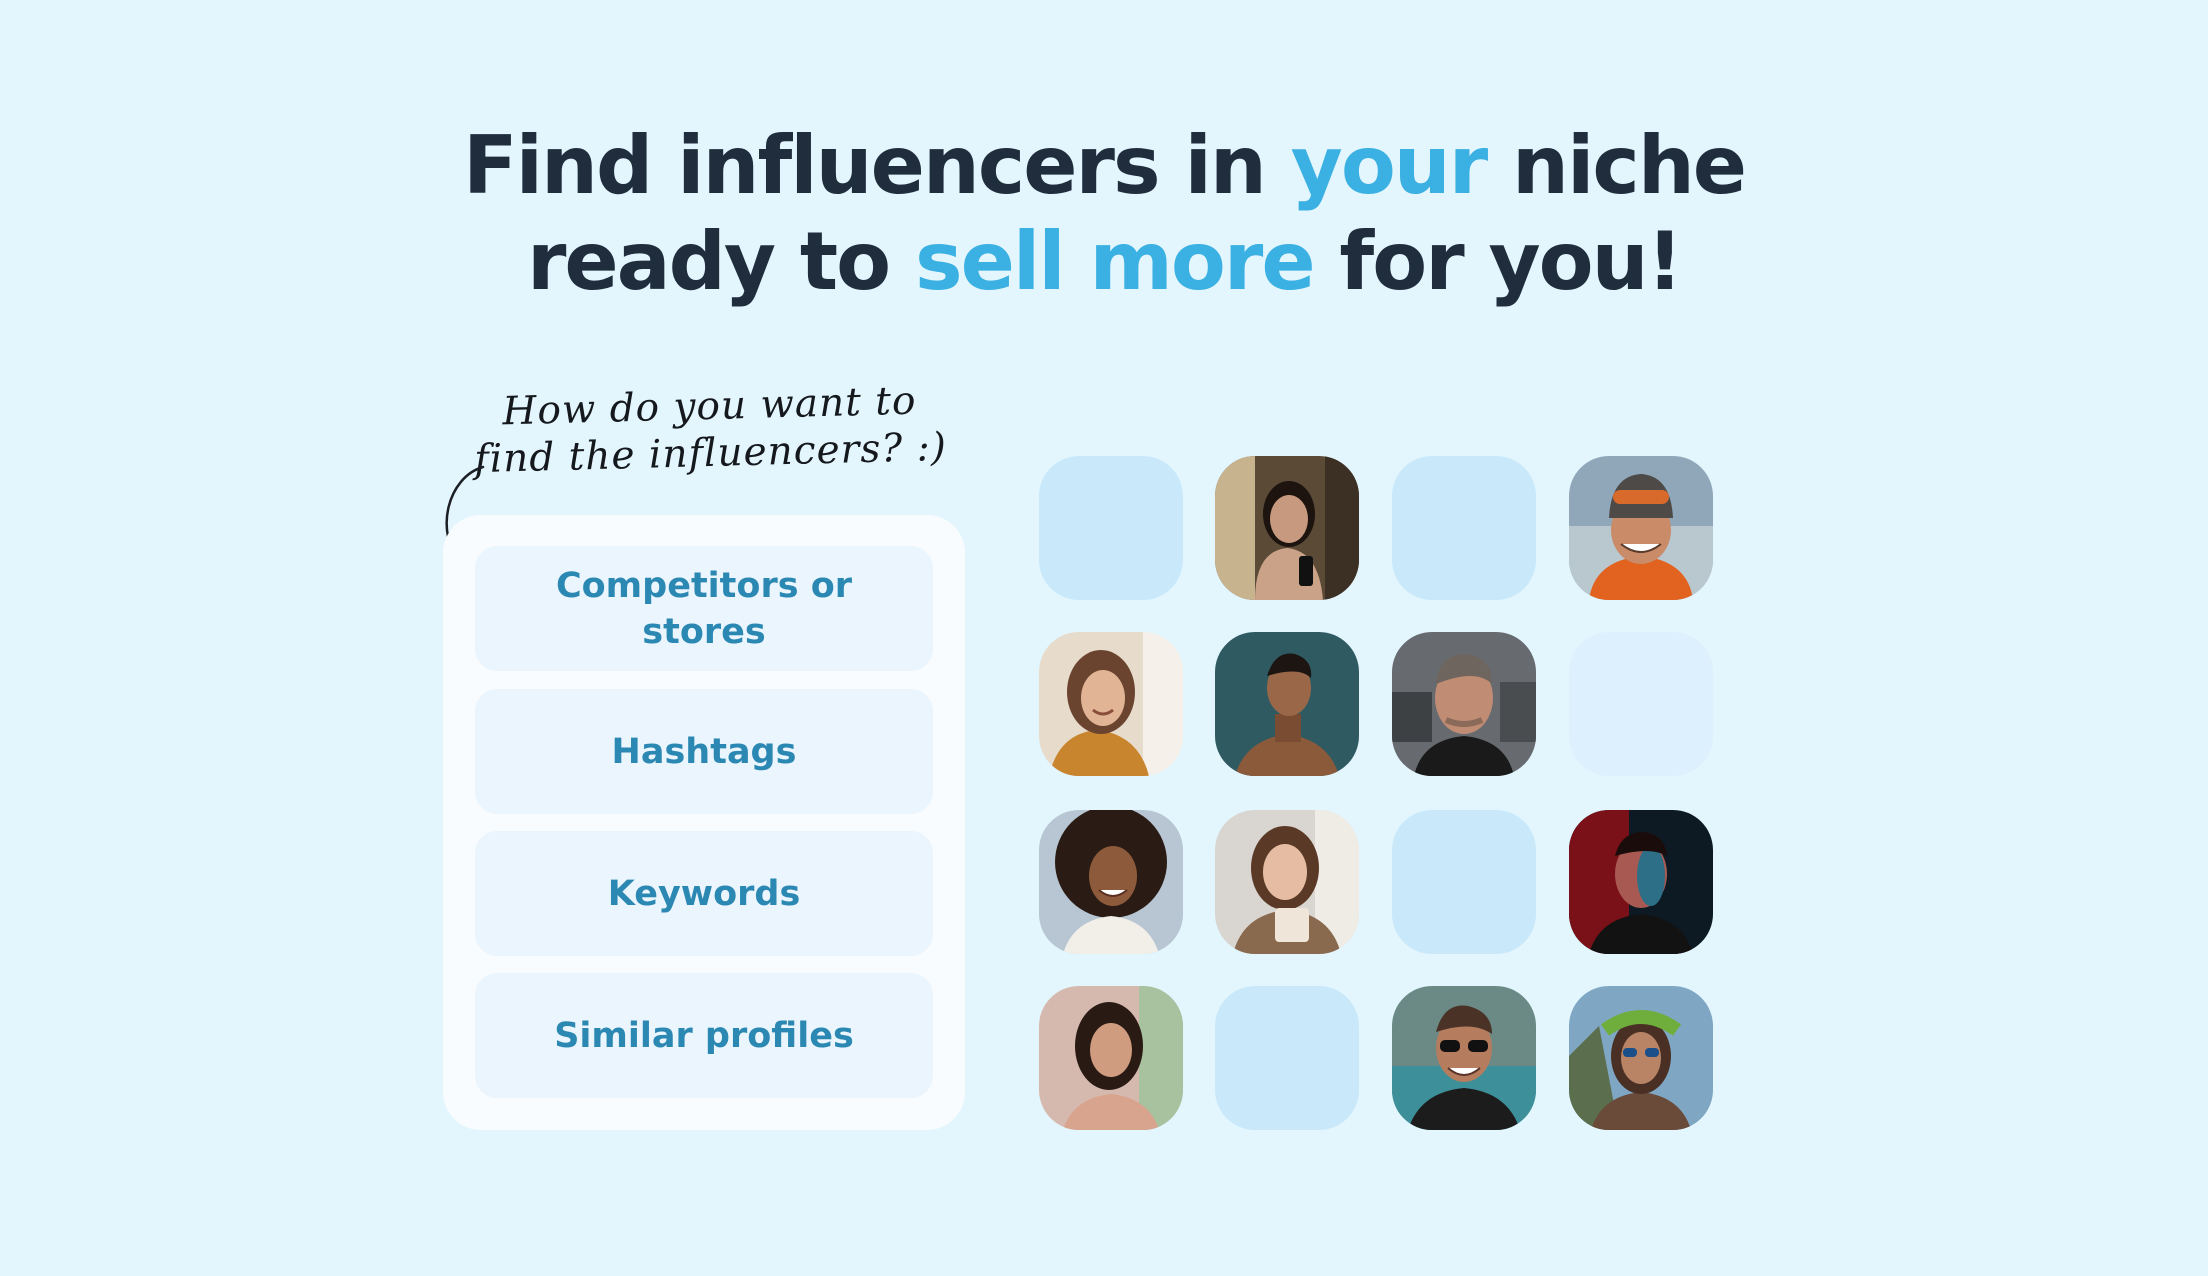  What do you see at coordinates (1641, 882) in the screenshot?
I see `man-red-light-avatar` at bounding box center [1641, 882].